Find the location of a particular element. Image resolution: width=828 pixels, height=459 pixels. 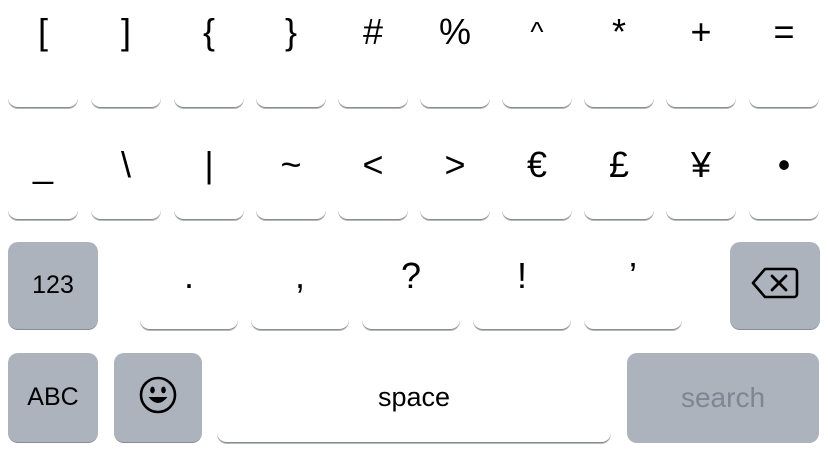

key-label: * is located at coordinates (618, 31).